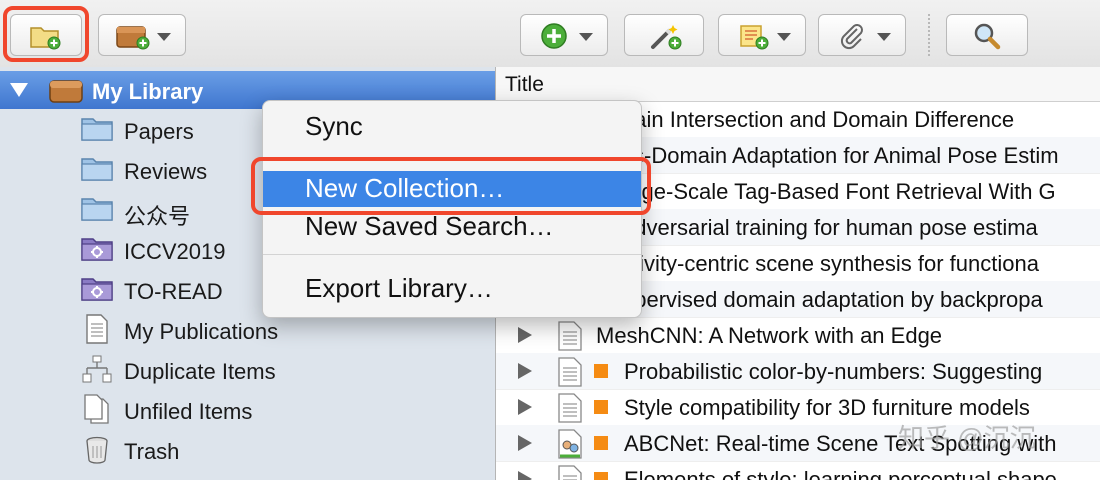 The image size is (1100, 480). Describe the element at coordinates (201, 331) in the screenshot. I see `sidebar-item-label: My Publications` at that location.